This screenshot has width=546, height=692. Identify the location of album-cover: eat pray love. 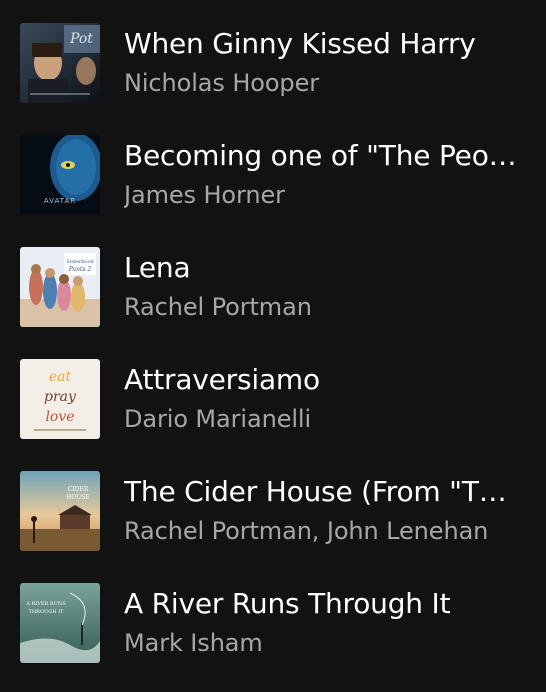
(60, 399).